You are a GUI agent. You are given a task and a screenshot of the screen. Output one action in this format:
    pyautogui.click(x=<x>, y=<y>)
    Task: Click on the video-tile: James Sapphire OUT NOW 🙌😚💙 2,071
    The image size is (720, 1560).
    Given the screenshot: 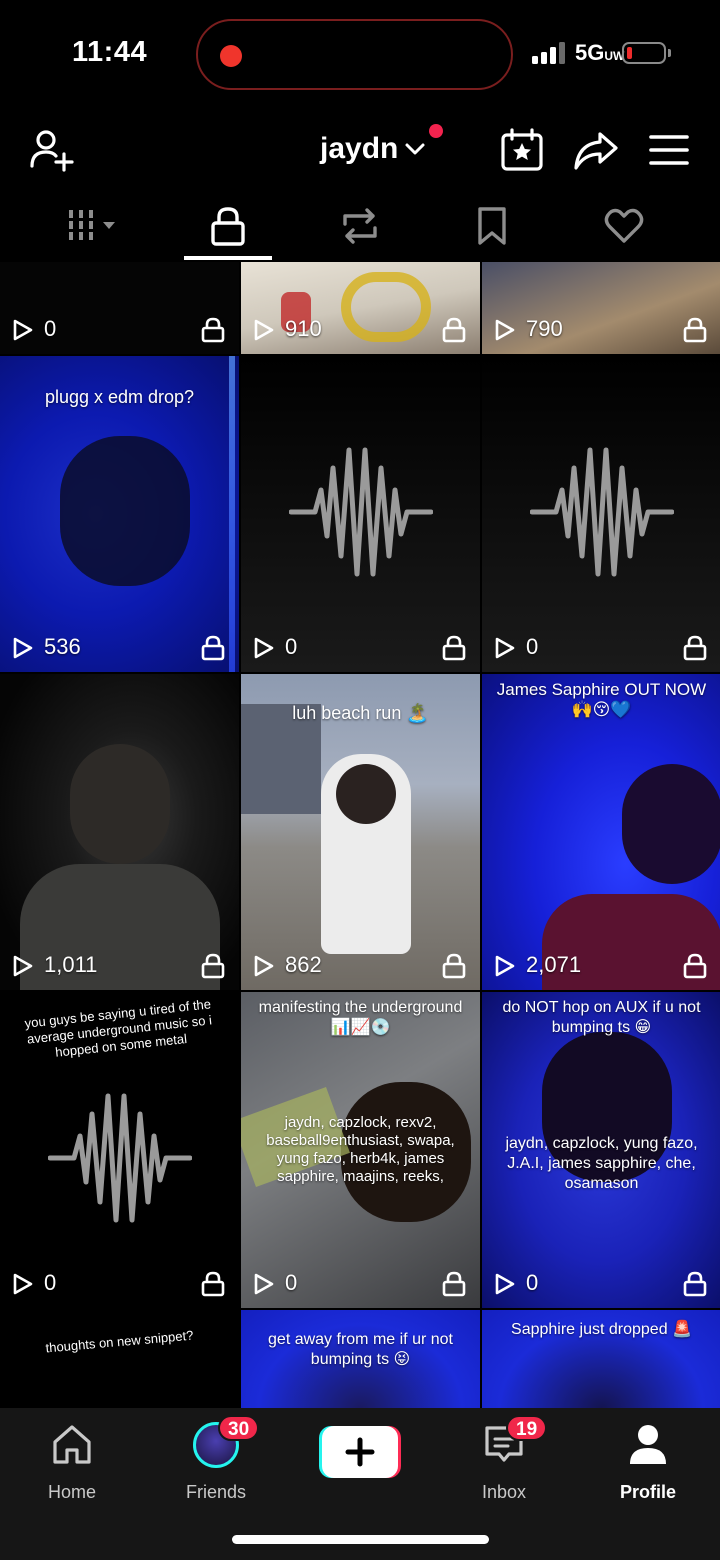 What is the action you would take?
    pyautogui.click(x=601, y=832)
    